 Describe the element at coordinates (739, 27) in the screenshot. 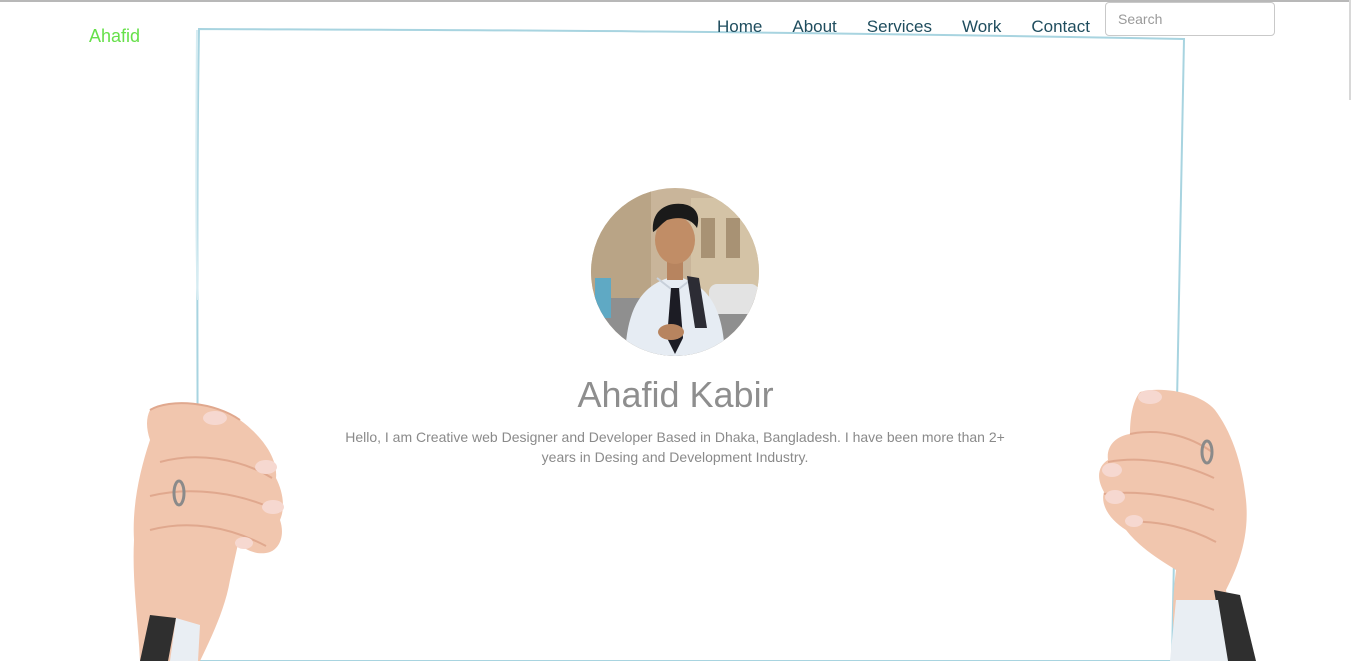

I see `nav-home: Home` at that location.